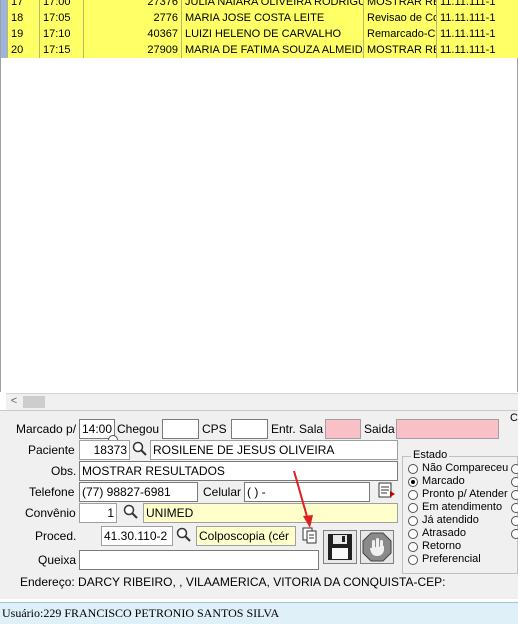 The image size is (518, 624). I want to click on estado-option-label: Pronto p/ Atender, so click(465, 494).